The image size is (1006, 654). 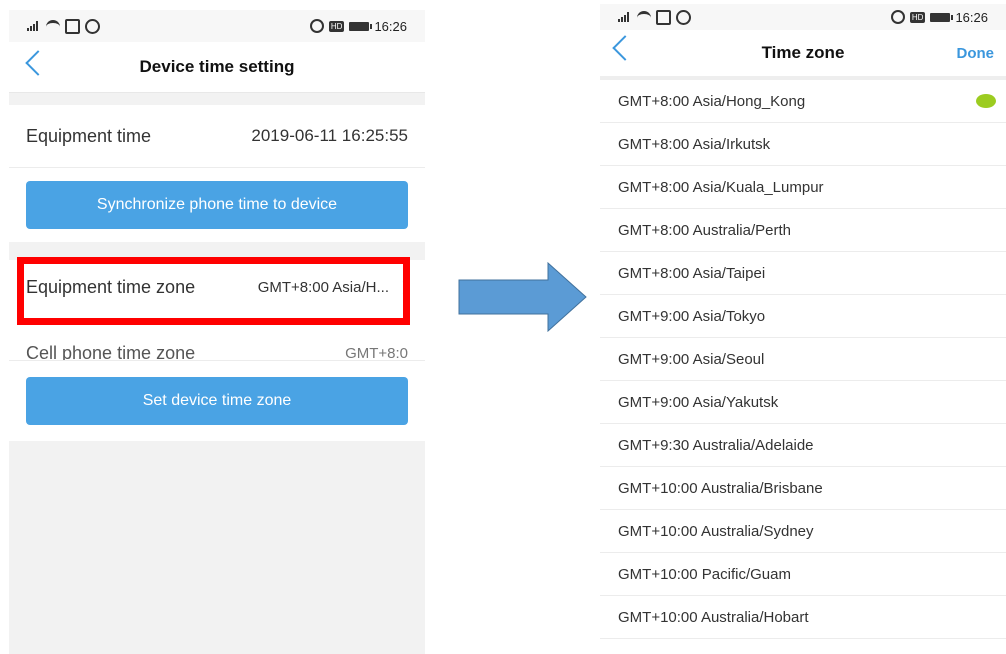 What do you see at coordinates (89, 135) in the screenshot?
I see `equipment-time-label: Equipment time` at bounding box center [89, 135].